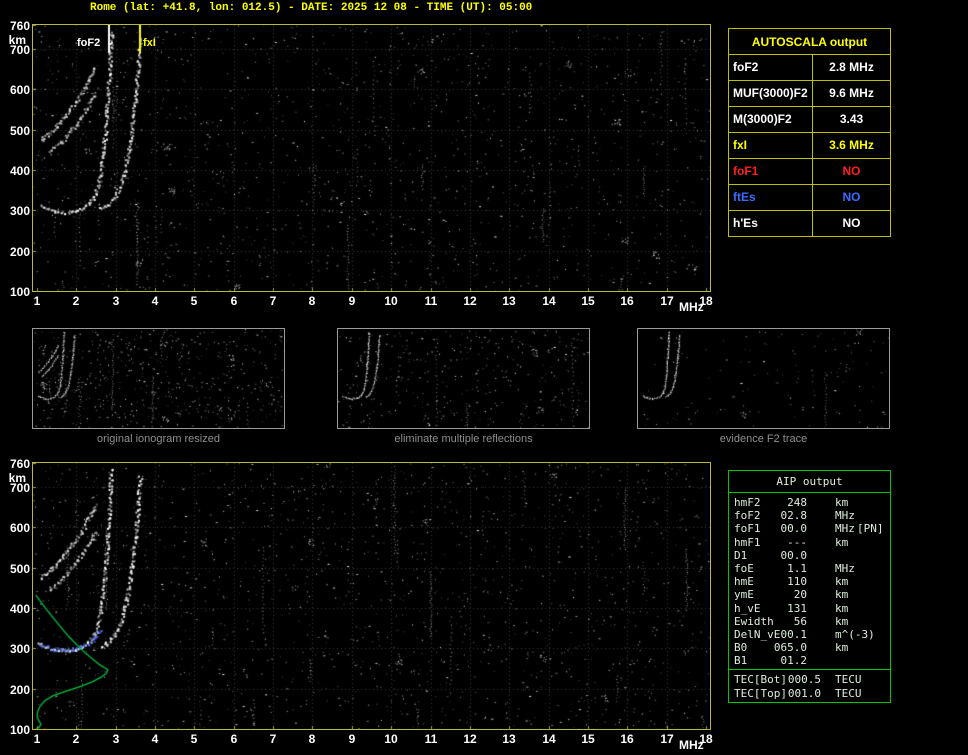  Describe the element at coordinates (771, 145) in the screenshot. I see `param-label: fxI` at that location.